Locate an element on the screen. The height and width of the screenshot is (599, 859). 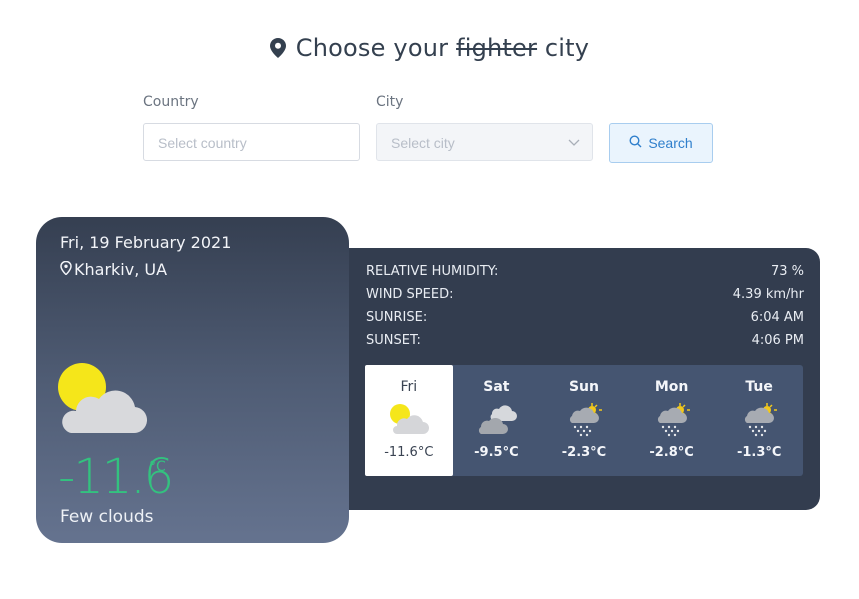
detail-row-wind: WIND SPEED: 4.39 km/hr is located at coordinates (585, 294).